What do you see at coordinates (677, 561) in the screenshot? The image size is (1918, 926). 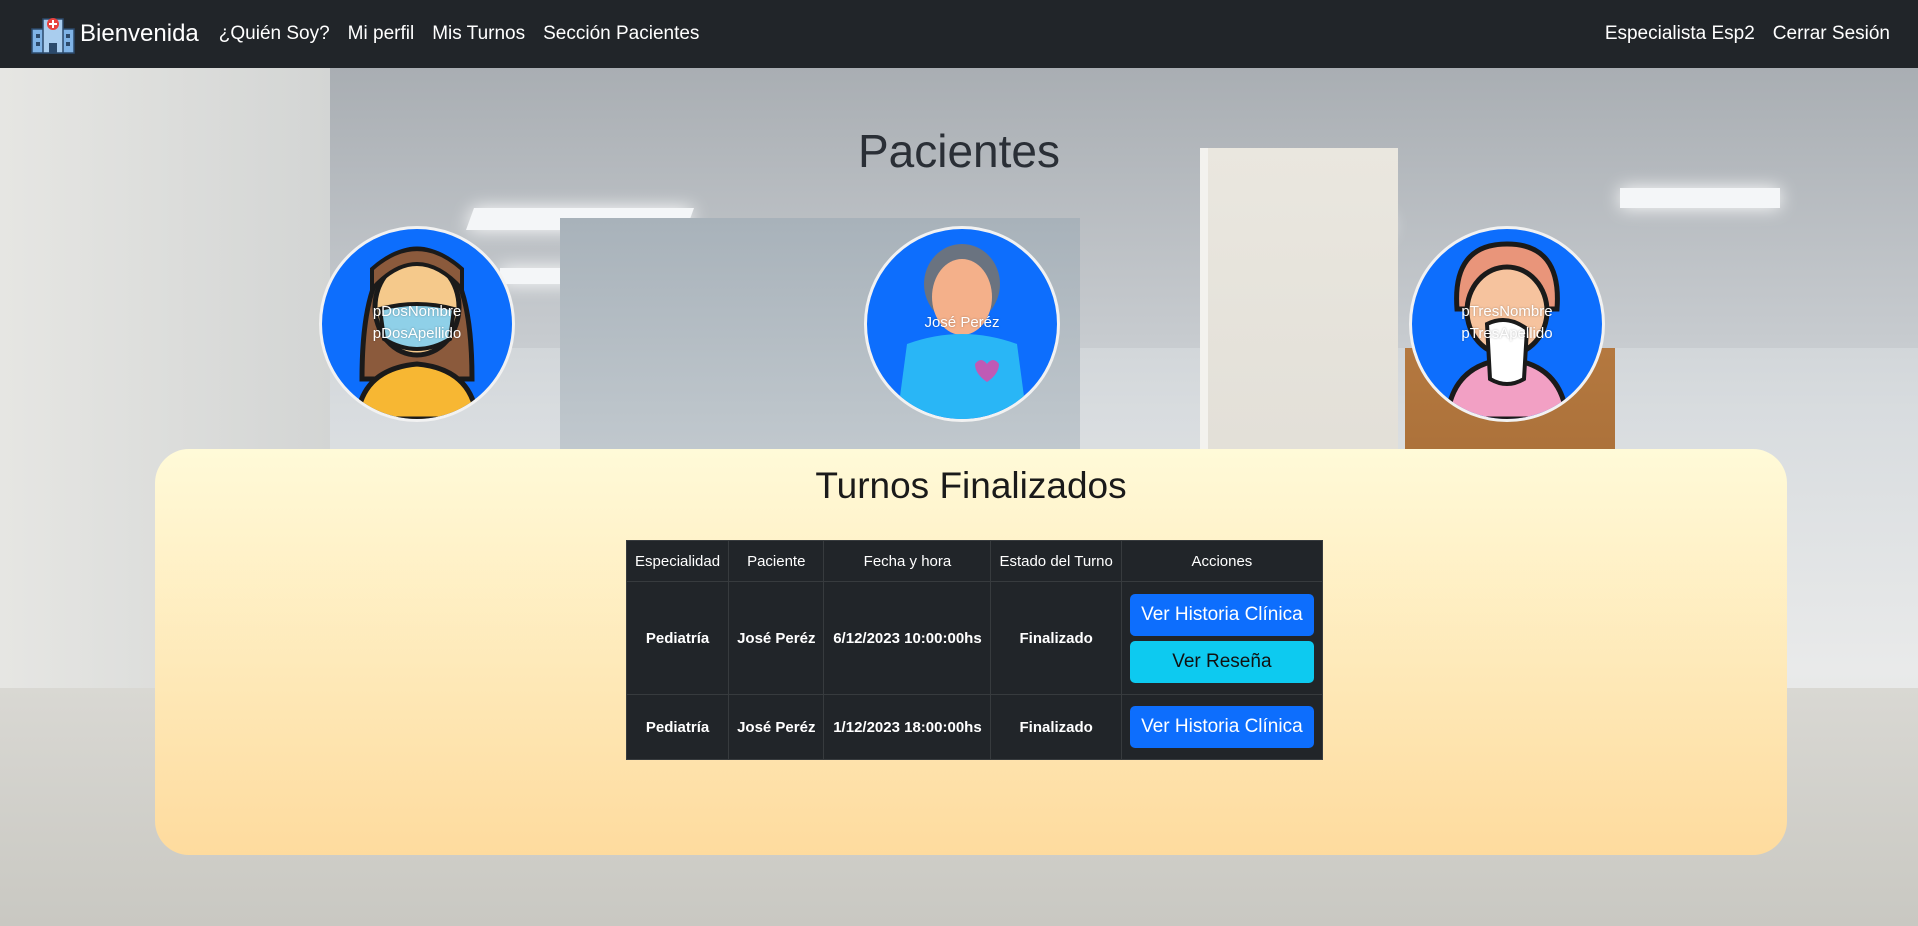 I see `col-especialidad: Especialidad` at bounding box center [677, 561].